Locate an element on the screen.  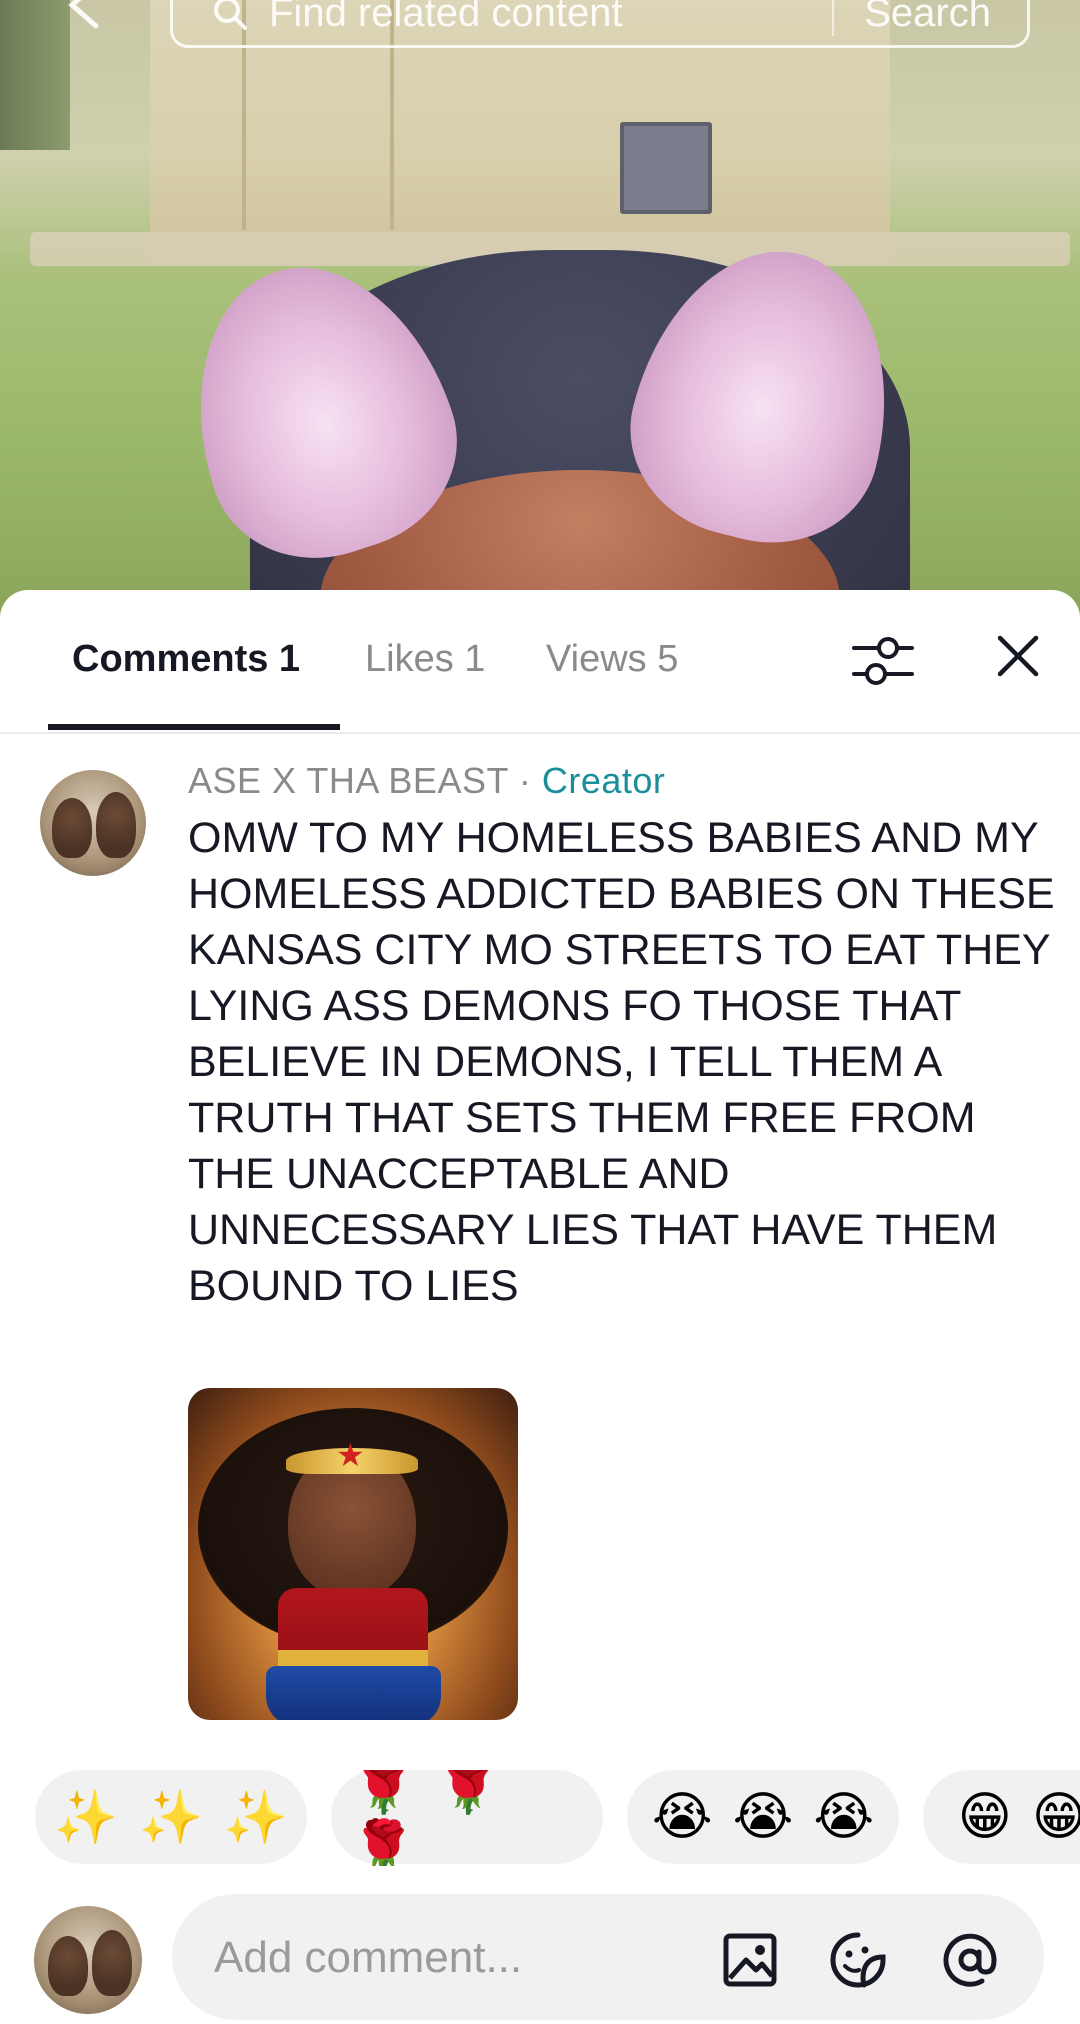
search-divider is located at coordinates (833, 18).